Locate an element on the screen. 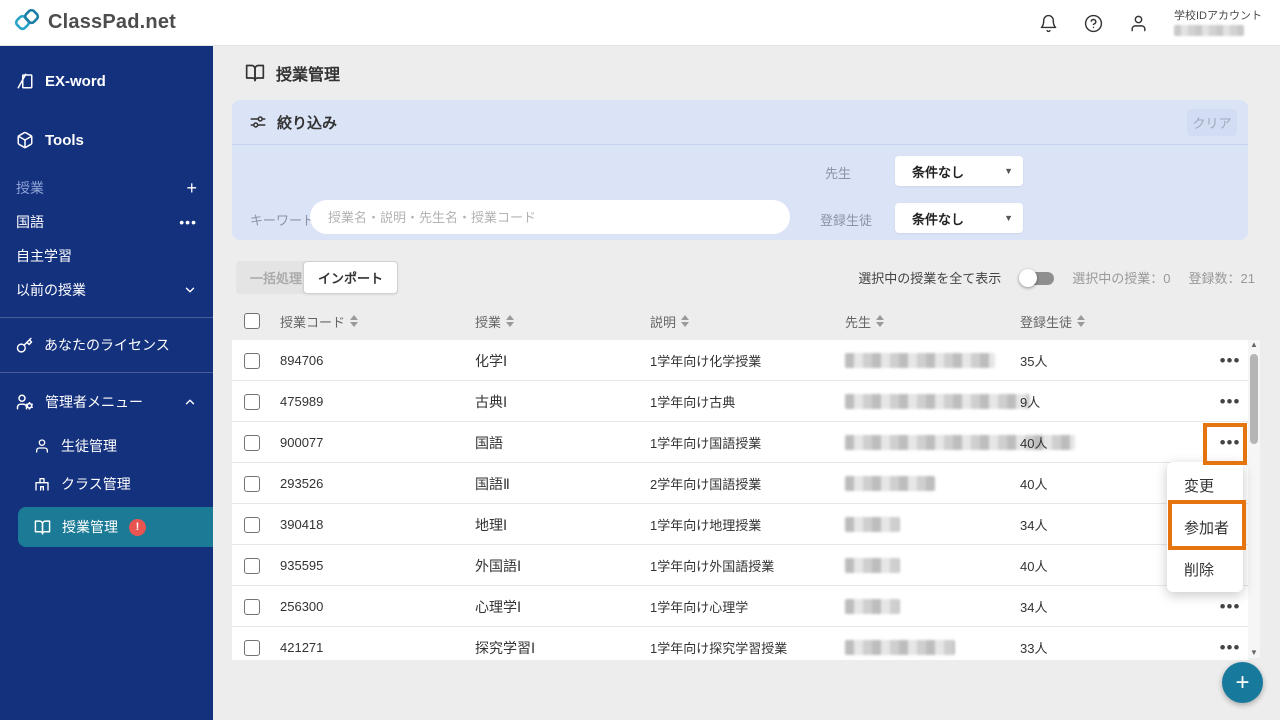 This screenshot has width=1280, height=720. teacher-filter-label: 先生 is located at coordinates (838, 173).